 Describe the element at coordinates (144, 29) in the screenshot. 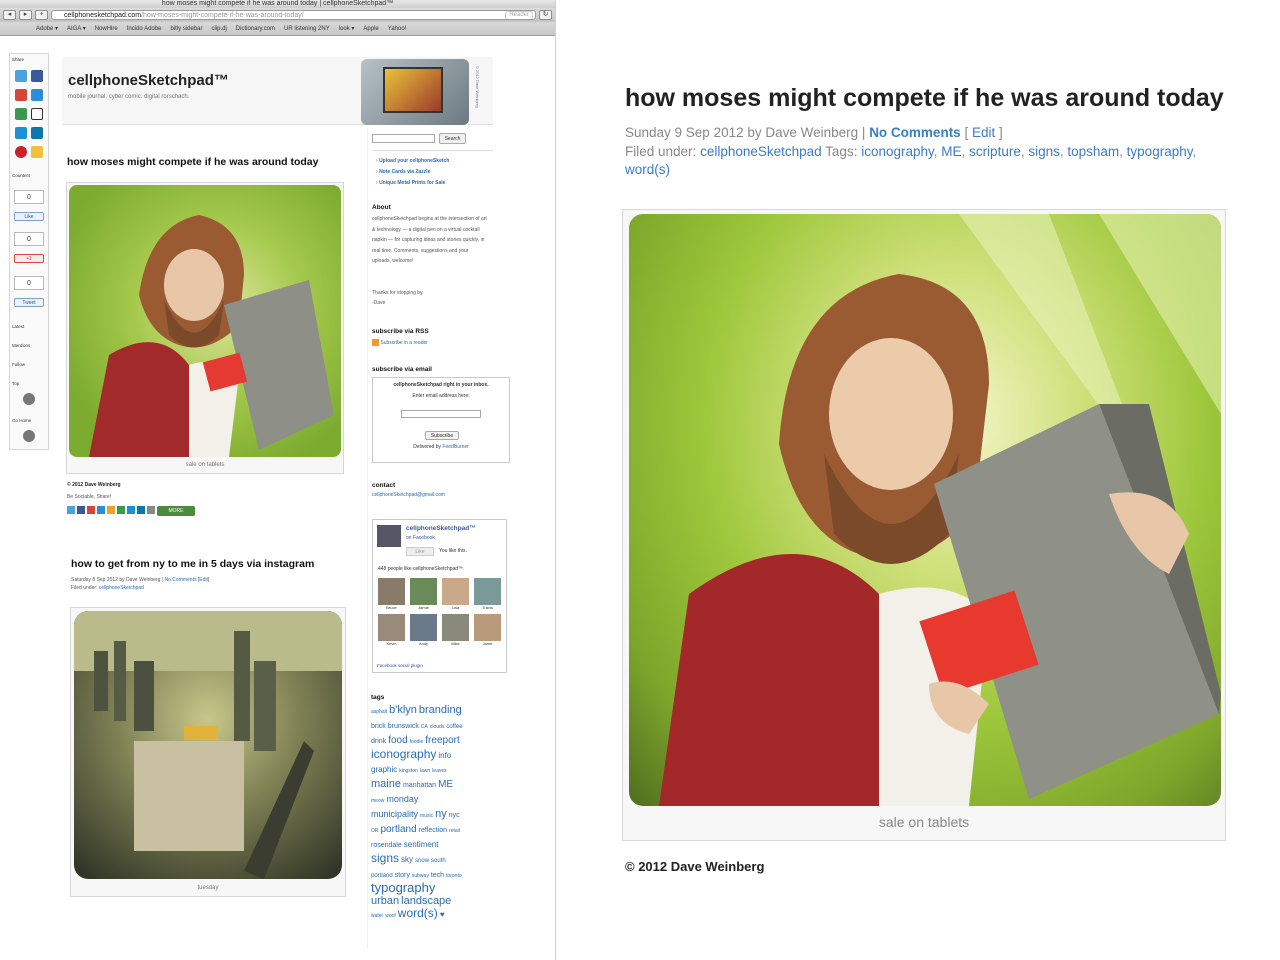

I see `bookmark-item: Incido Adobe` at that location.